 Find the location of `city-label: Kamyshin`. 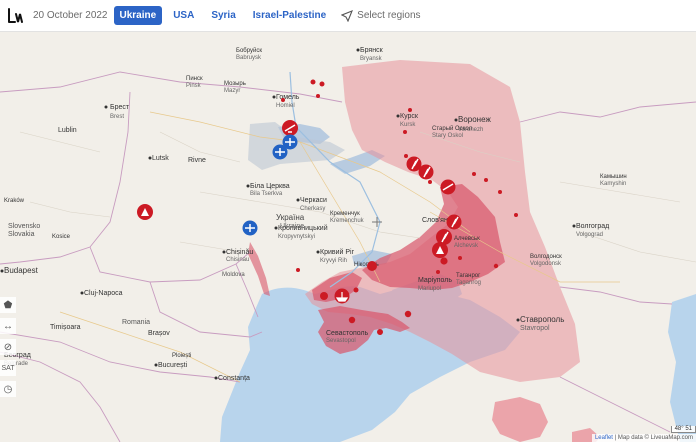

city-label: Kamyshin is located at coordinates (613, 184).